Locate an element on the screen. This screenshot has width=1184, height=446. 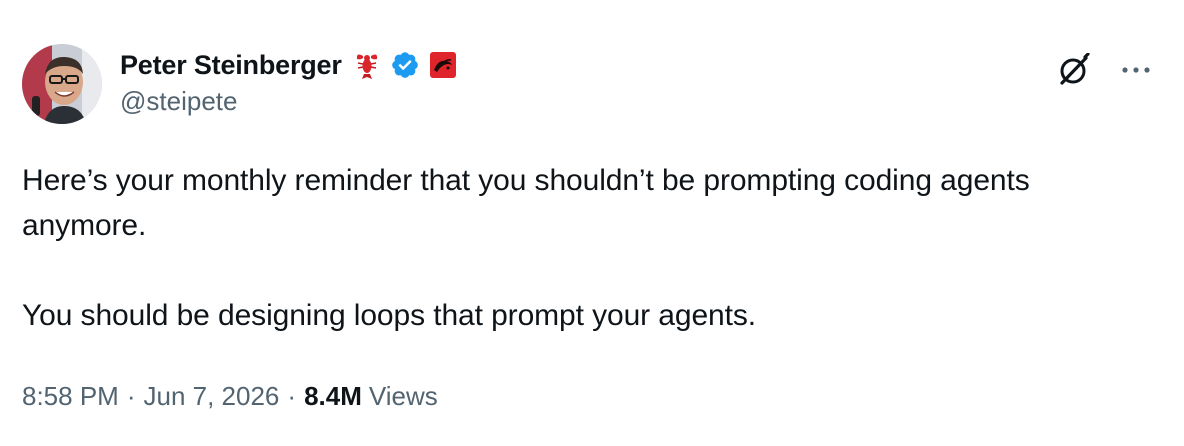
tweet-meta: 8:58 PM · Jun 7, 2026 · 8.4M Views is located at coordinates (230, 396).